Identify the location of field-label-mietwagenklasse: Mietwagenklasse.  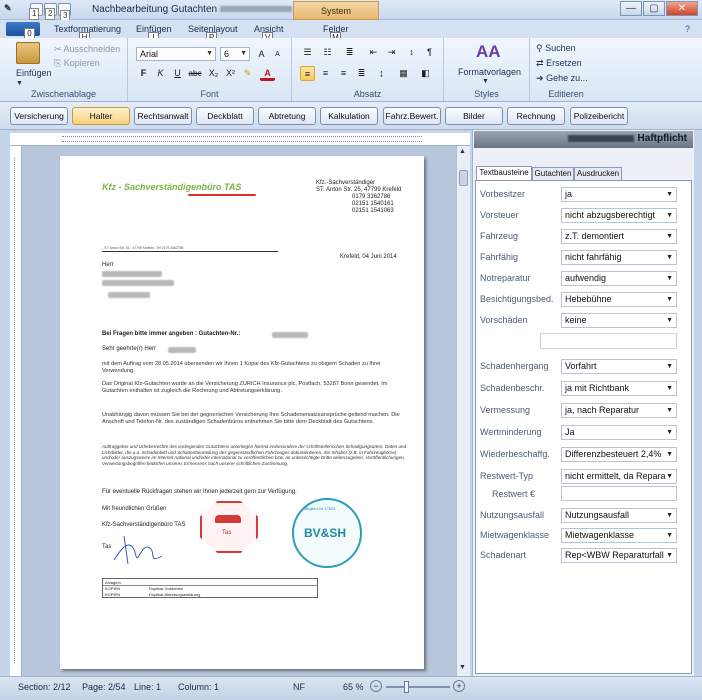
(515, 535).